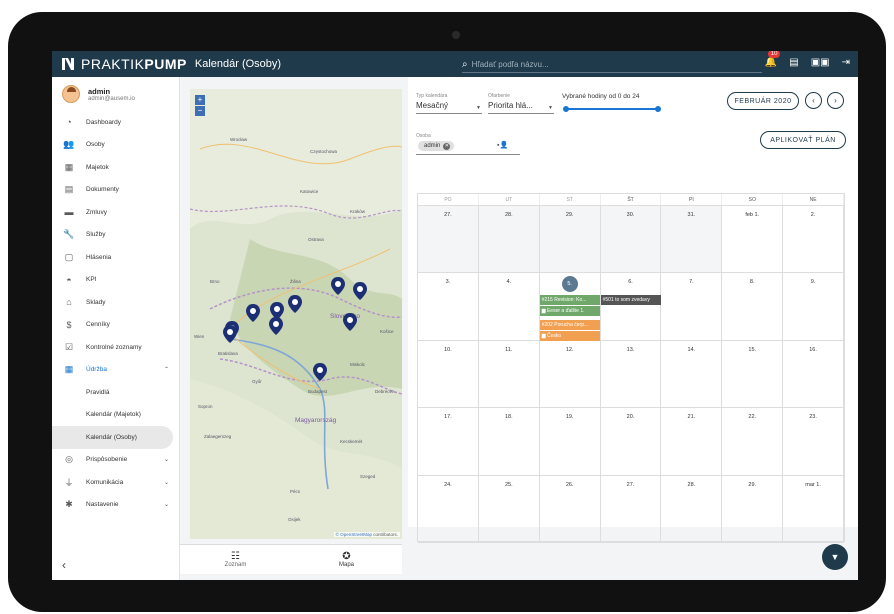 This screenshot has height=614, width=894. What do you see at coordinates (753, 374) in the screenshot?
I see `calendar-day: 15.` at bounding box center [753, 374].